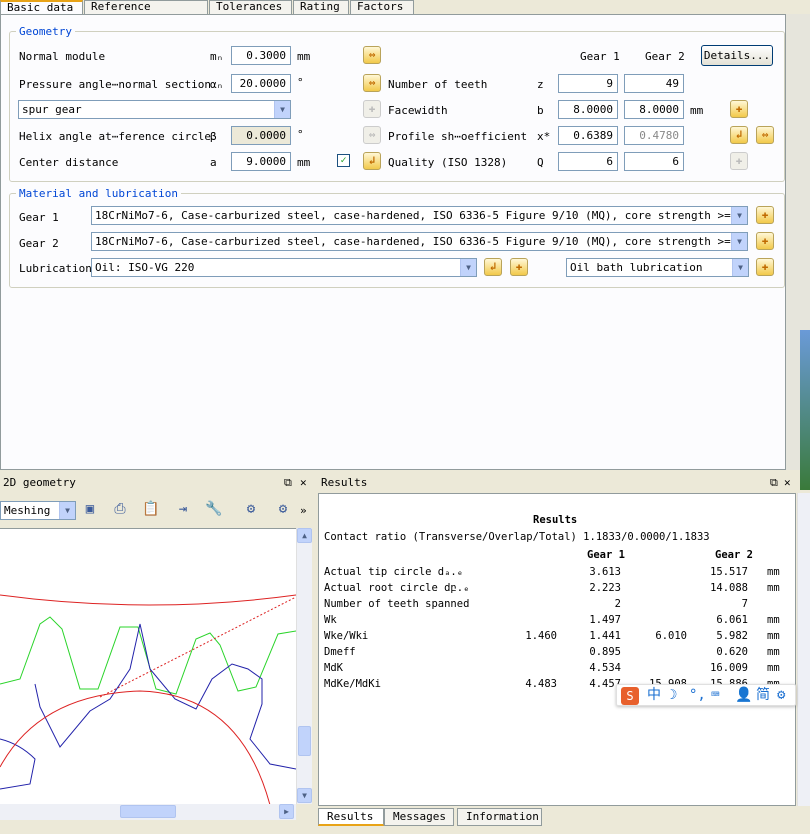  I want to click on tab-information: Information, so click(499, 817).